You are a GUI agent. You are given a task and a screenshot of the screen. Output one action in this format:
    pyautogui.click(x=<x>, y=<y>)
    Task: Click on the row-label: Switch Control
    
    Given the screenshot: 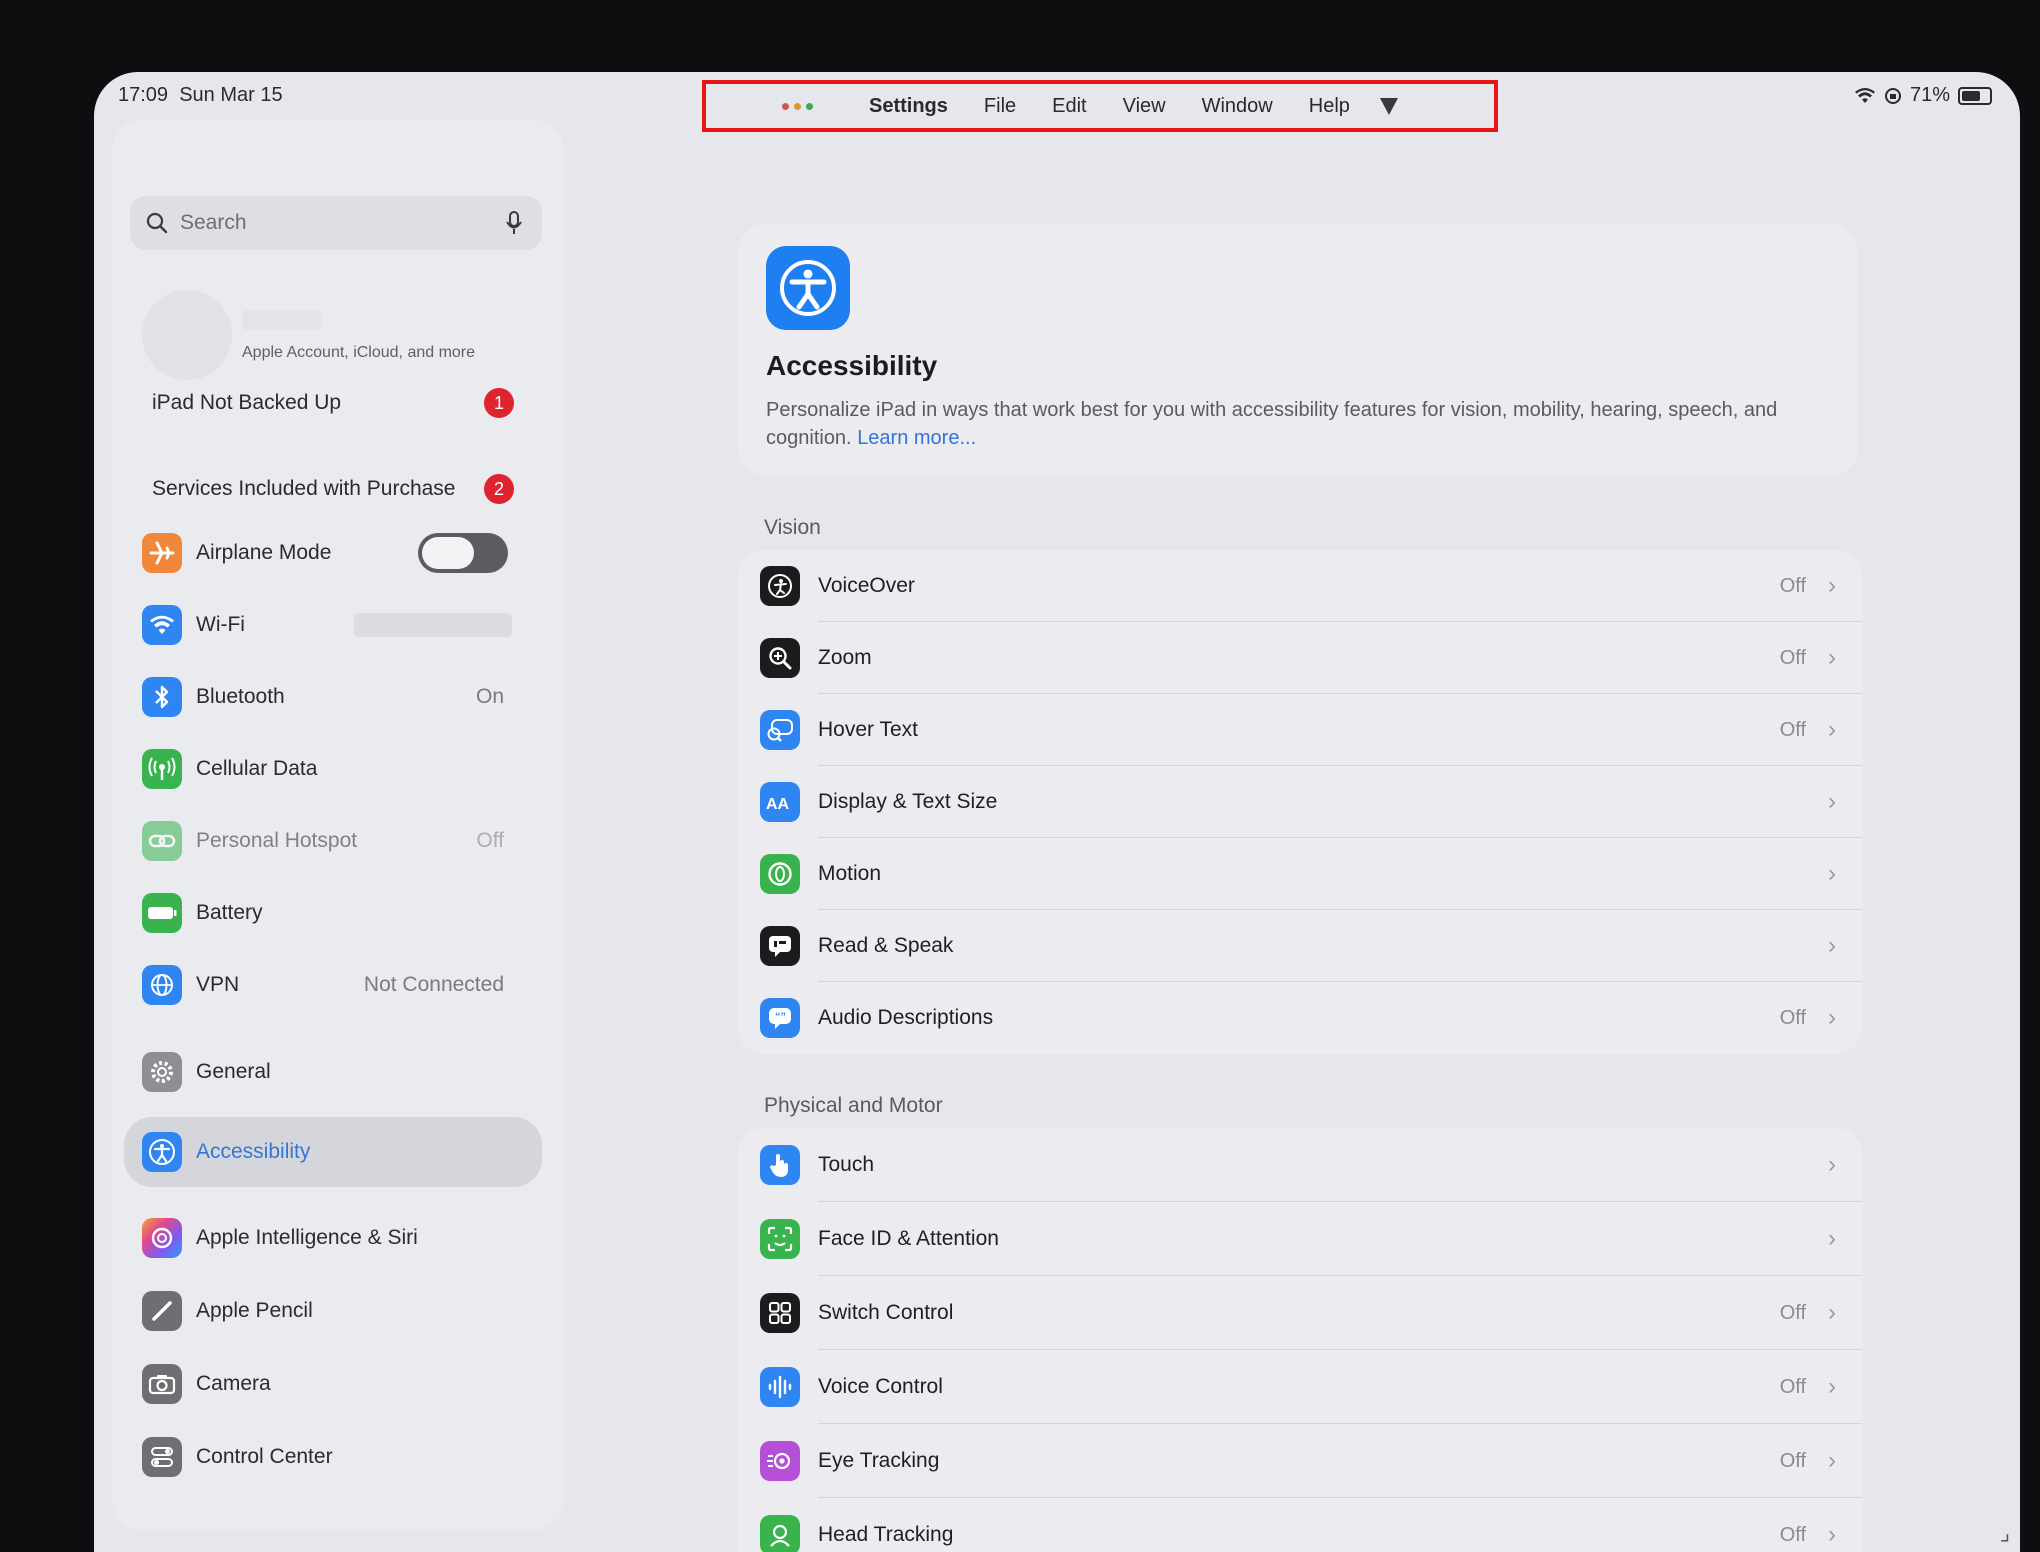 What is the action you would take?
    pyautogui.click(x=886, y=1312)
    